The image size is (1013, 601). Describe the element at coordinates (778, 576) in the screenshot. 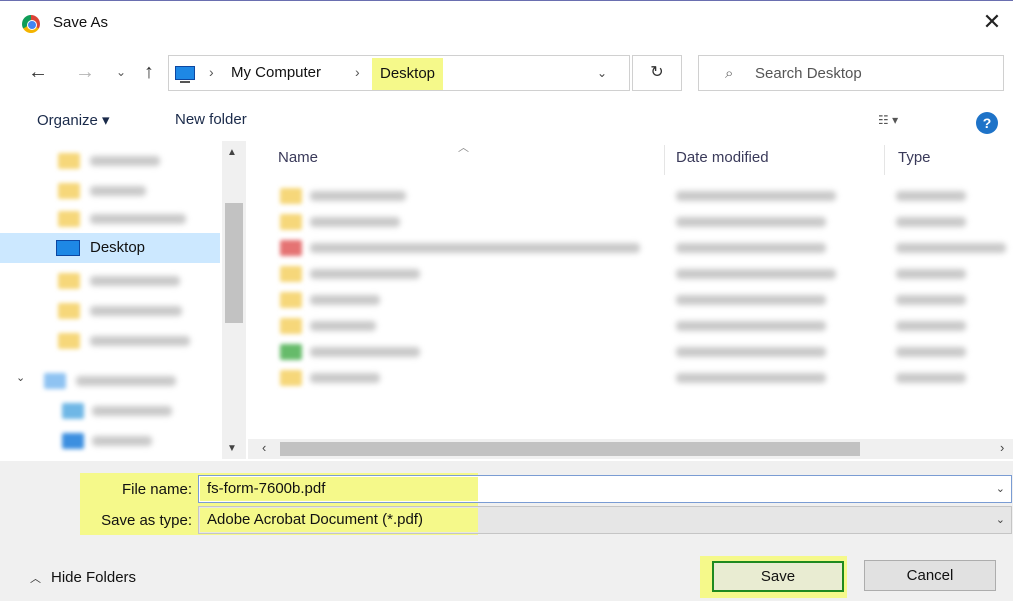

I see `save-button: Save` at that location.